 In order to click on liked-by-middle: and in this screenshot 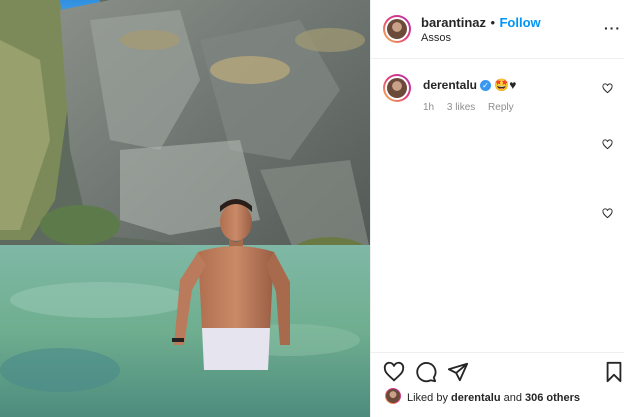, I will do `click(513, 398)`.